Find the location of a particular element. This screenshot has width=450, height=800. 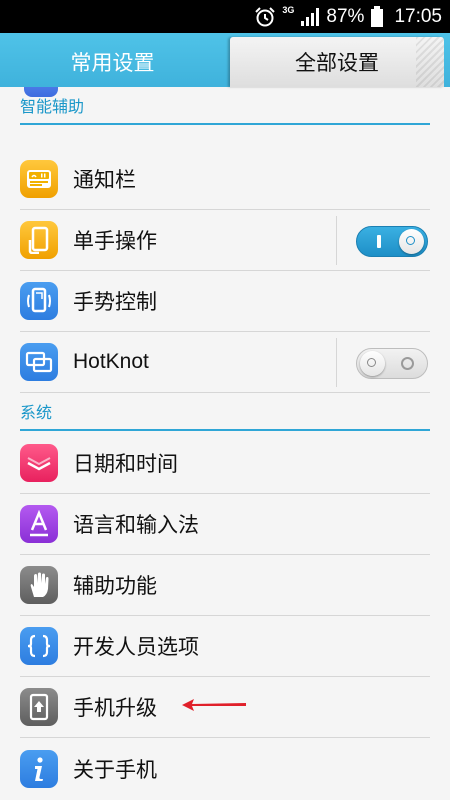

signal-icon is located at coordinates (310, 16).